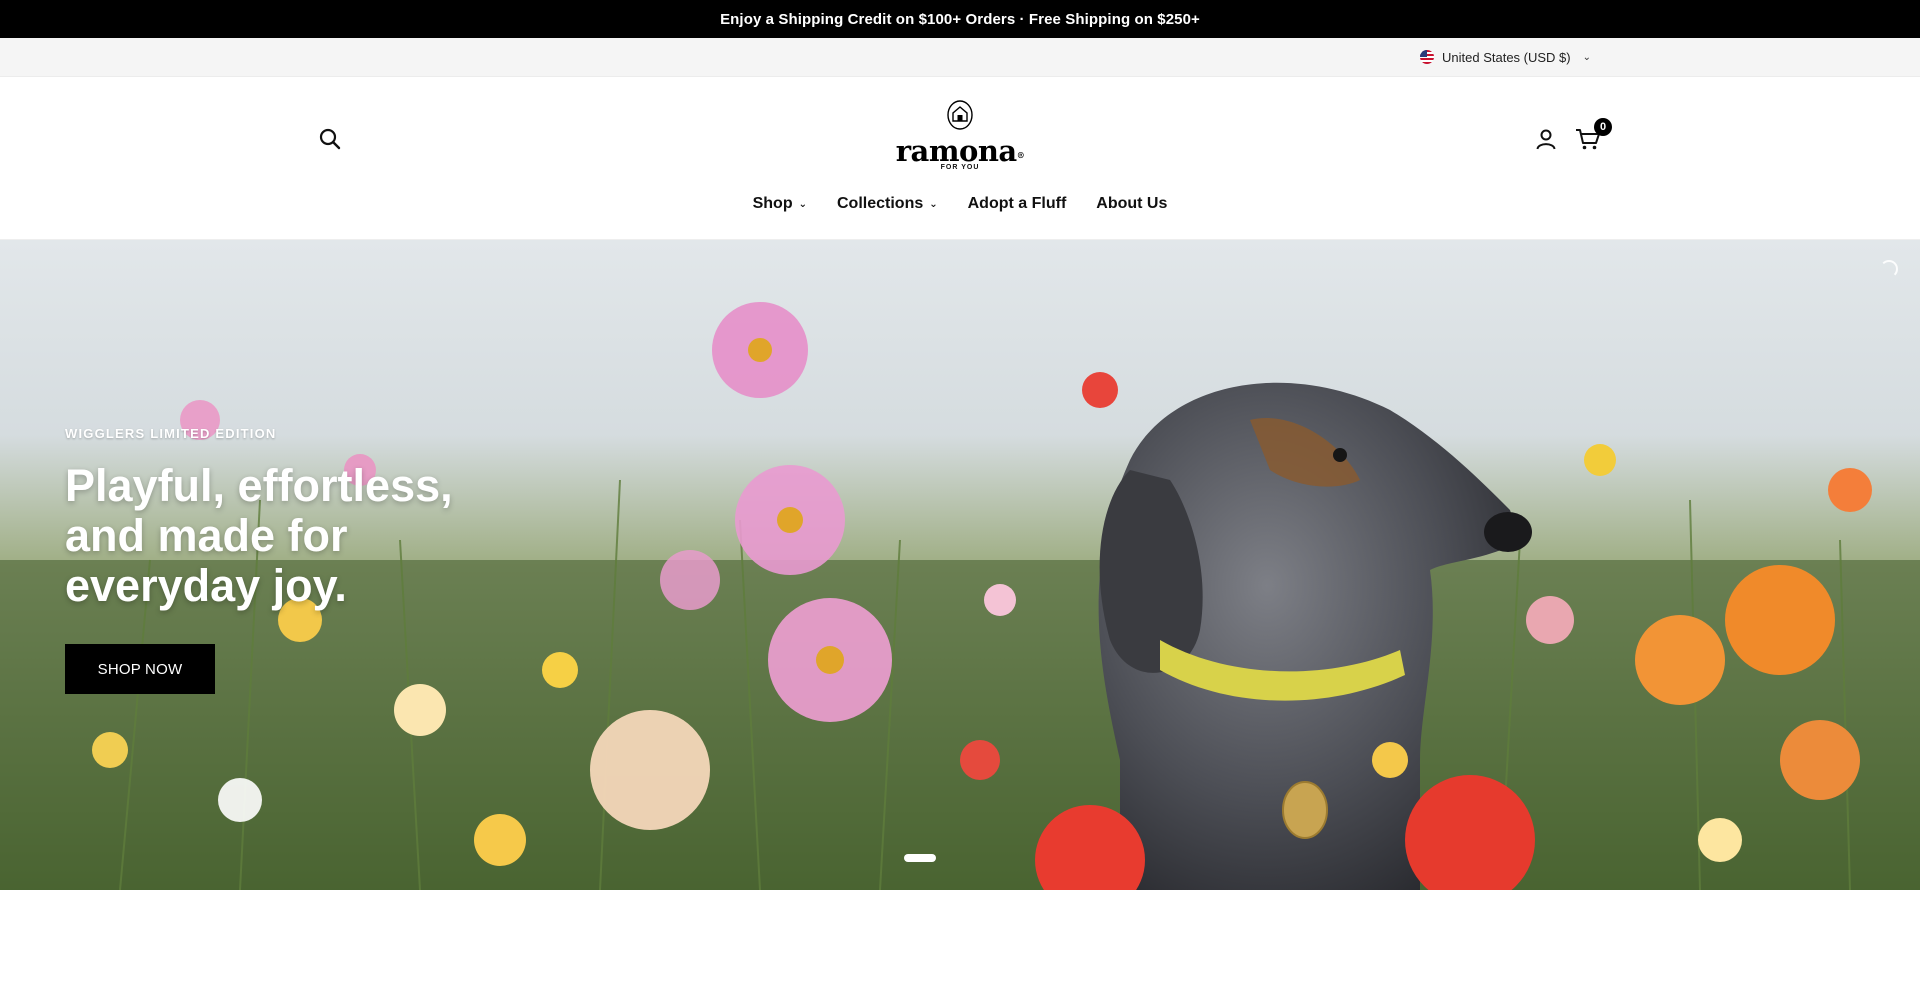 The width and height of the screenshot is (1920, 993). I want to click on logo-wordmark: ramona, so click(956, 151).